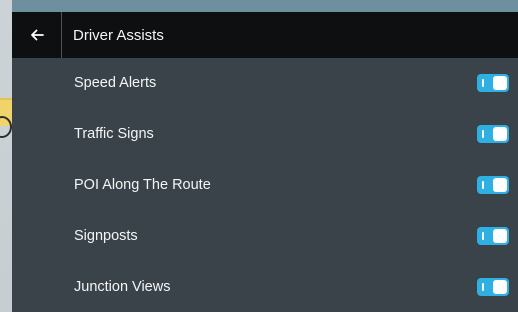  I want to click on arrow-left-icon, so click(37, 35).